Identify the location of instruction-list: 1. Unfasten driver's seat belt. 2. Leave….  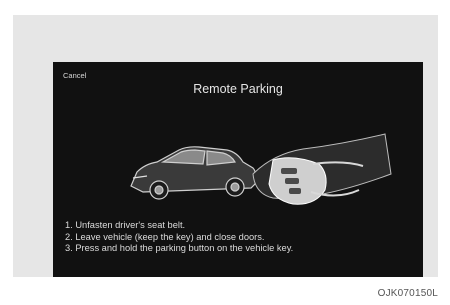
(179, 237).